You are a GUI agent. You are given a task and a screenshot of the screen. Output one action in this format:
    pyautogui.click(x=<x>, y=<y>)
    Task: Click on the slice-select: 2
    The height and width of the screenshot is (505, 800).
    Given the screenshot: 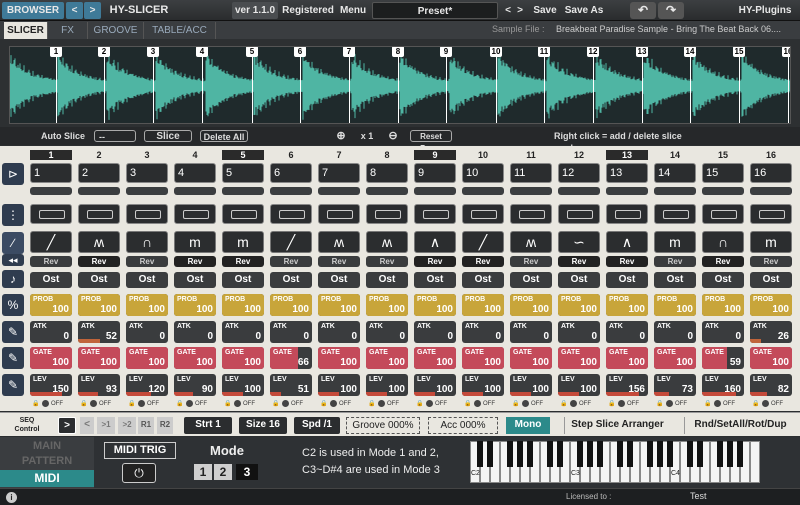 What is the action you would take?
    pyautogui.click(x=99, y=173)
    